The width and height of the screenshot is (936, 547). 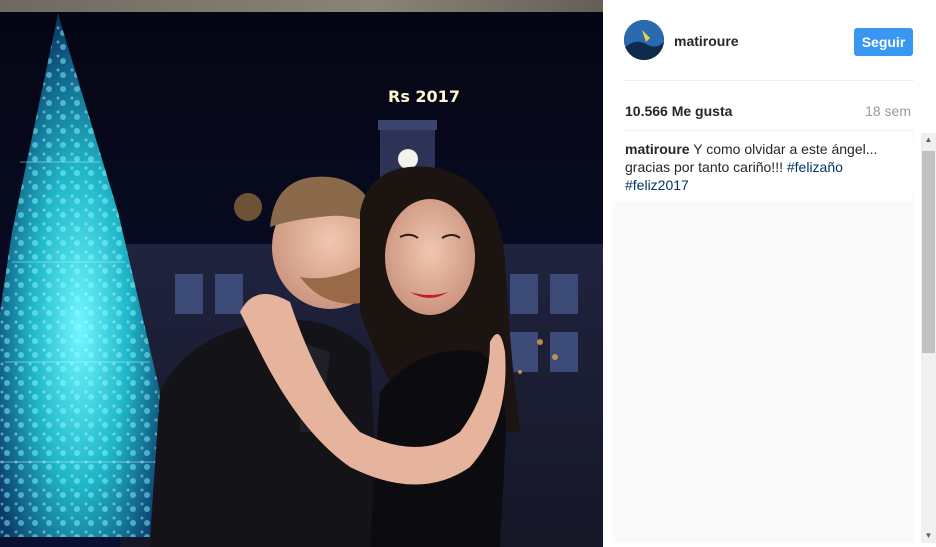 I want to click on hashtag-link: #feliz2017, so click(x=657, y=185).